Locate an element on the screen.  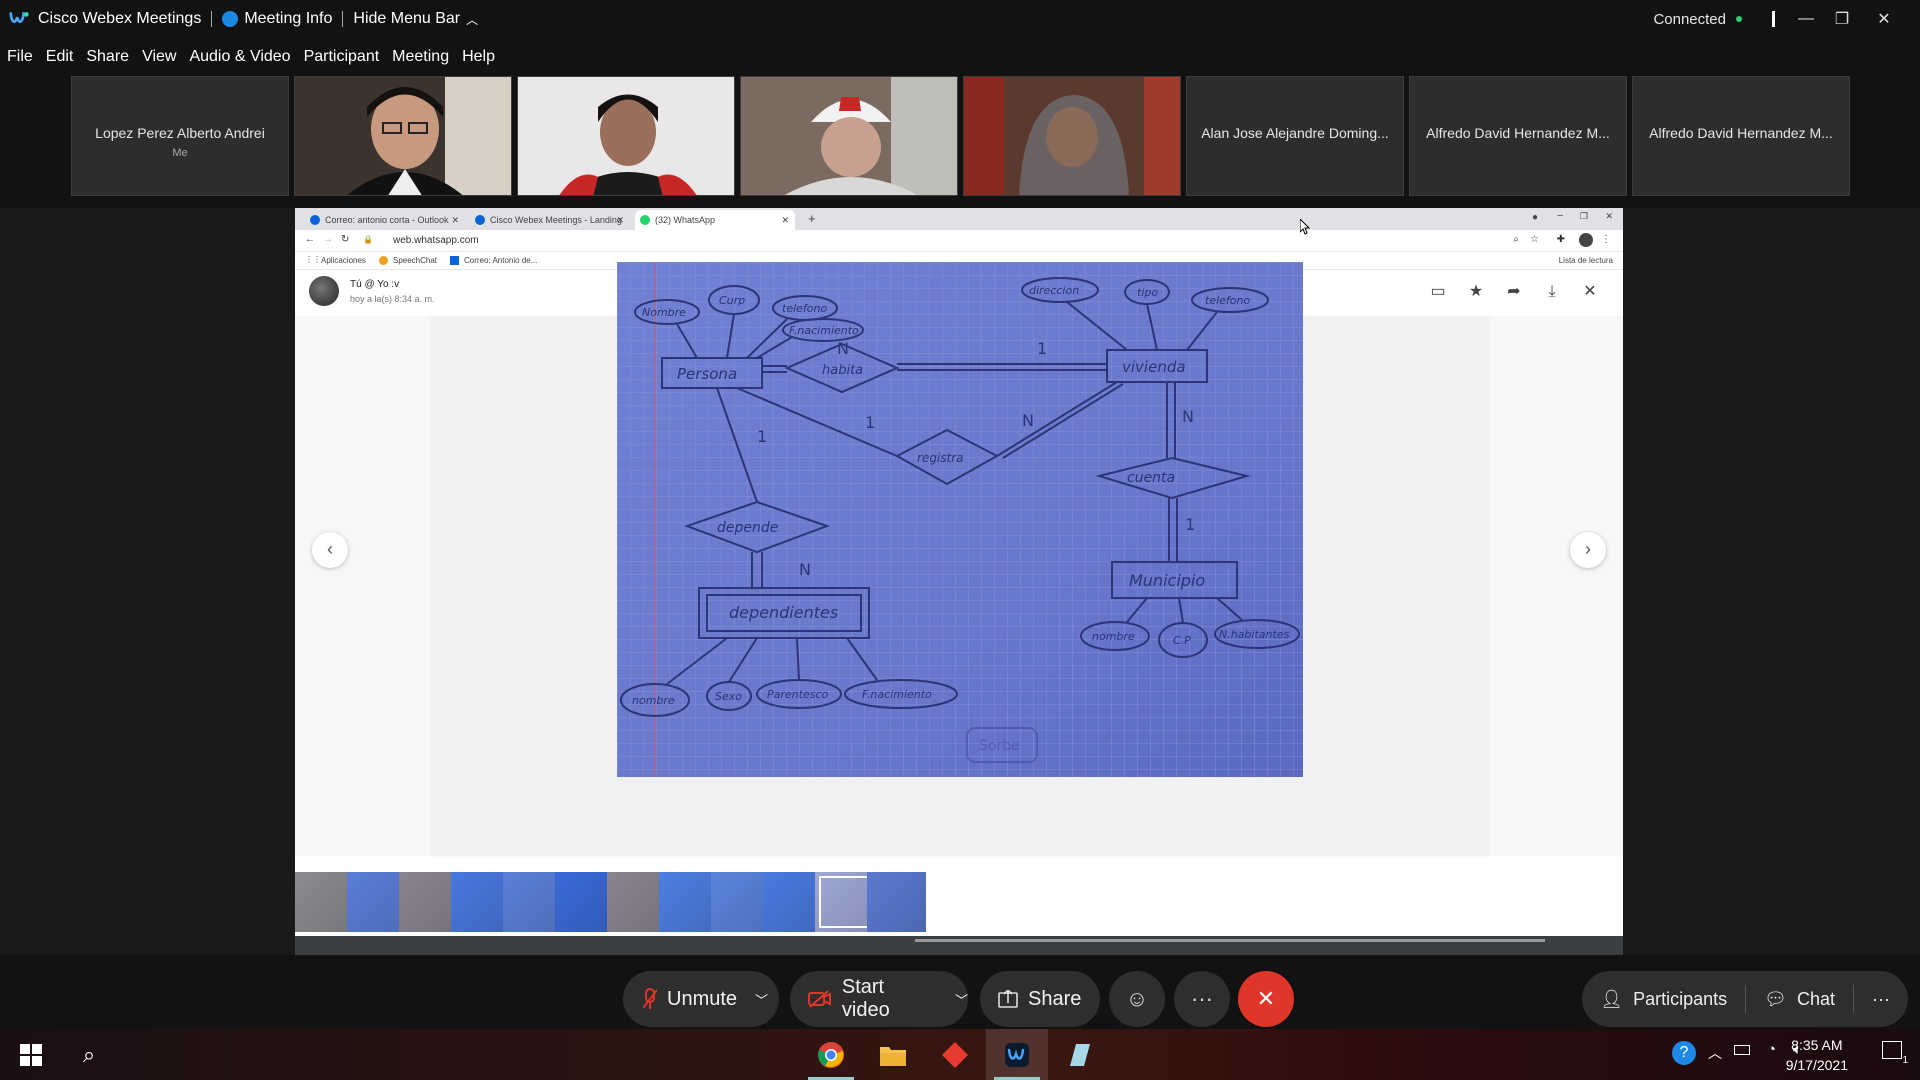
menu-meeting: Meeting is located at coordinates (420, 57).